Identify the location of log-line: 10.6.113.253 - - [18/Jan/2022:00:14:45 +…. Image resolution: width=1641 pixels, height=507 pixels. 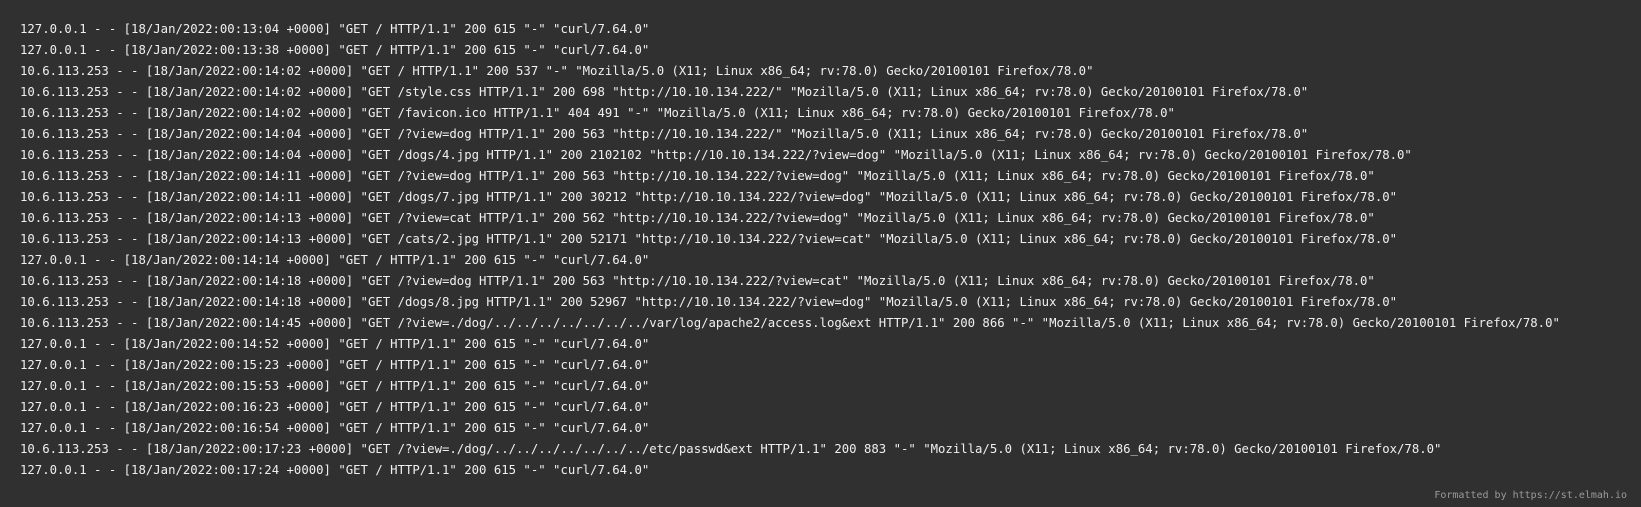
(790, 323).